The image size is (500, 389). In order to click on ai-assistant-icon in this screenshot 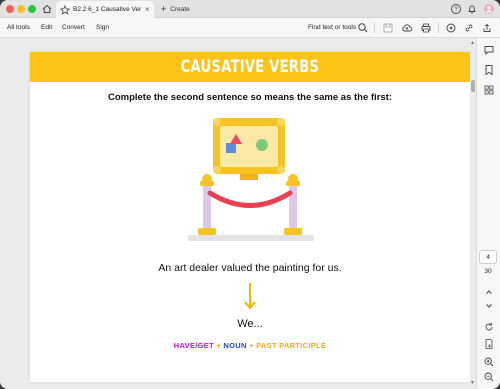, I will do `click(451, 28)`.